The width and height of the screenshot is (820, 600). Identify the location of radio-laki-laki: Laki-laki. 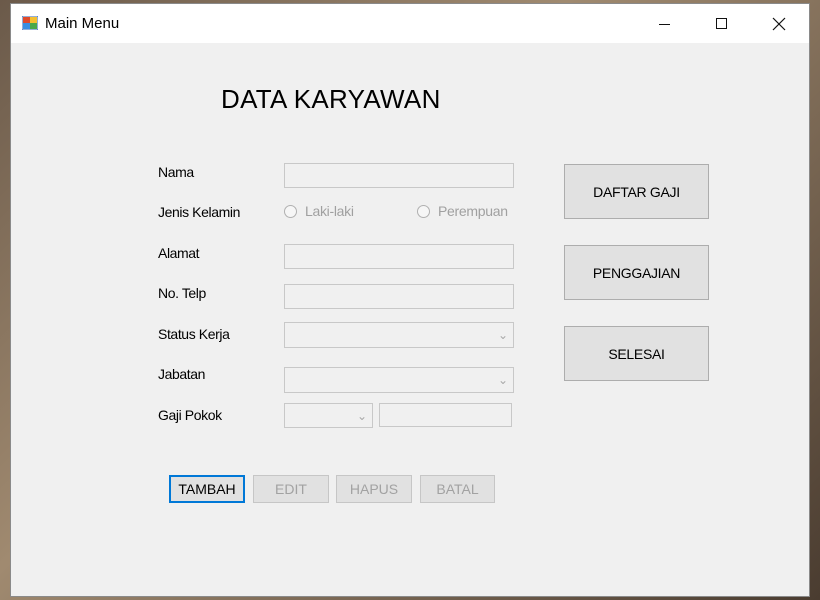
(319, 211).